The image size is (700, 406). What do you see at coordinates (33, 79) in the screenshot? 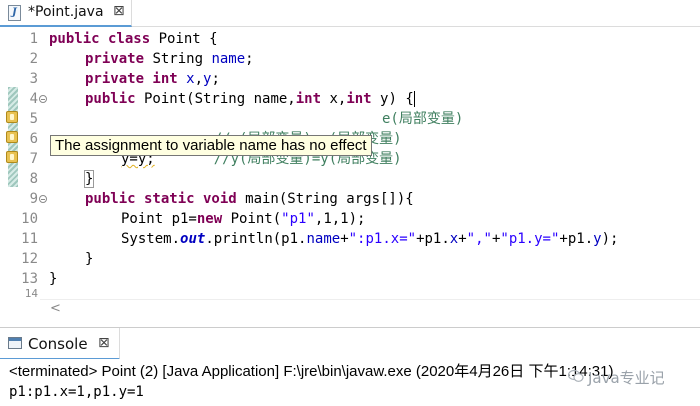
I see `line-number: 3` at bounding box center [33, 79].